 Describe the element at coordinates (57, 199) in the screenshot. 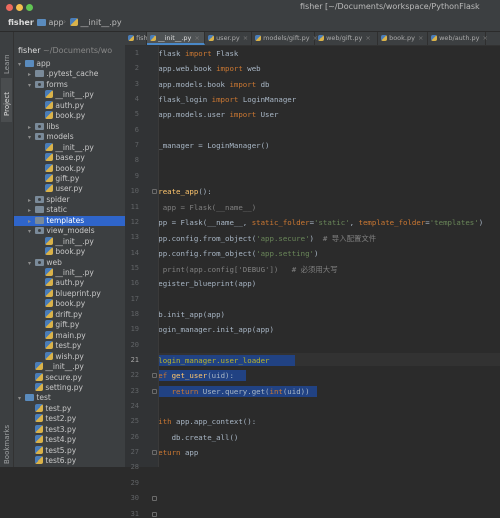

I see `tree-item-label: spider` at that location.